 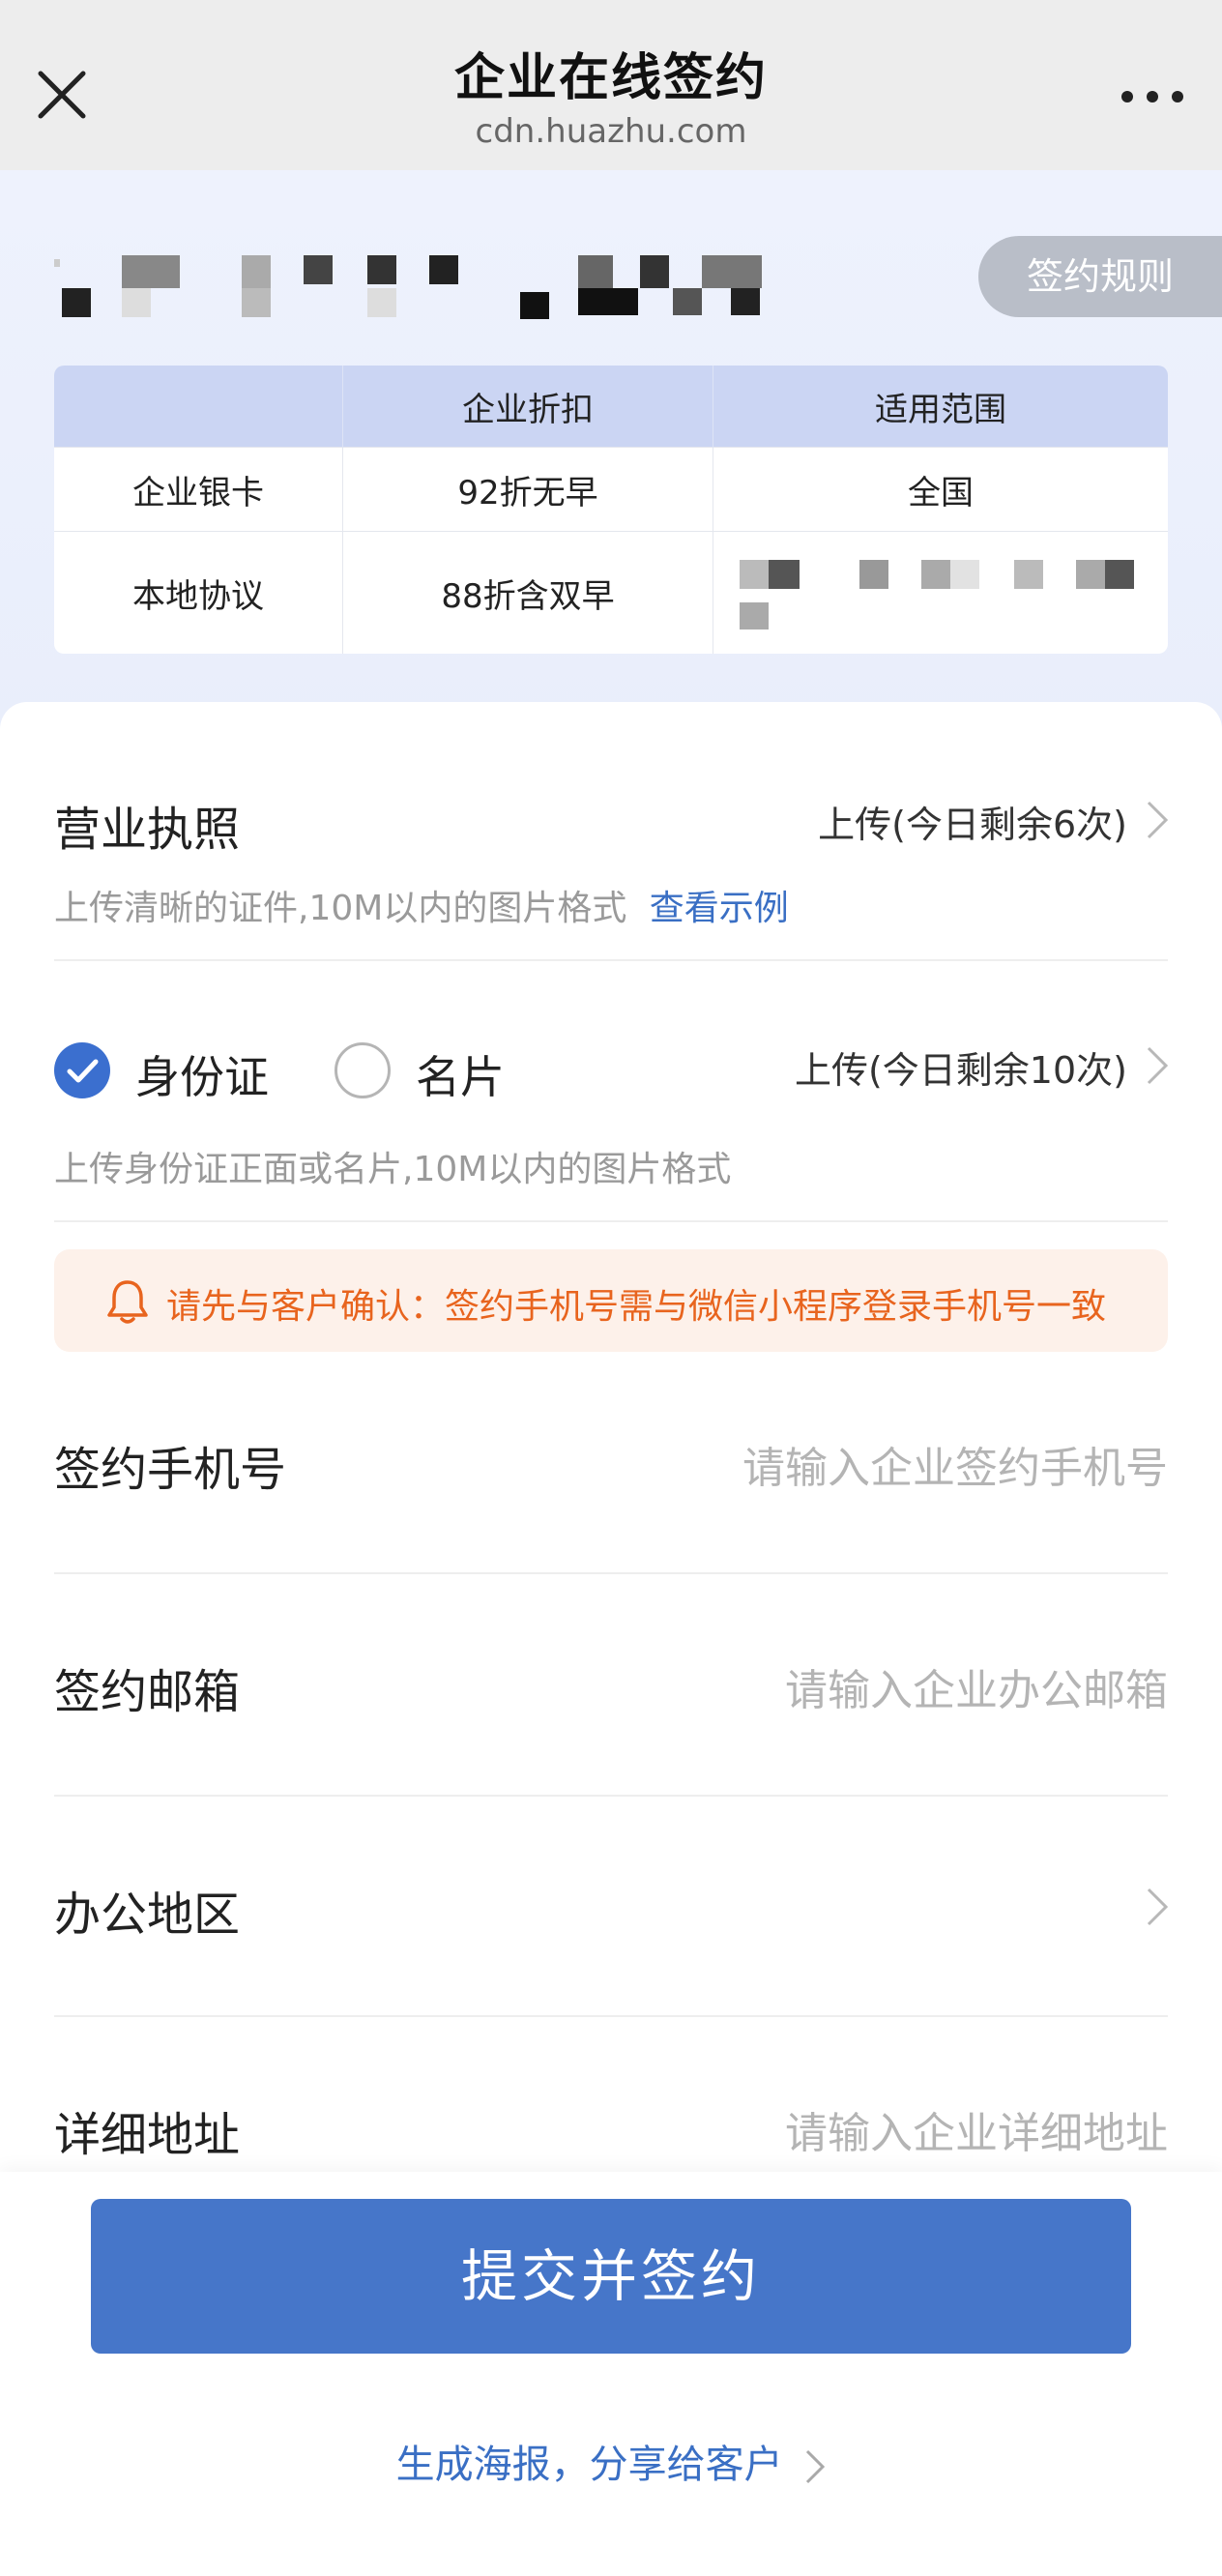 What do you see at coordinates (148, 830) in the screenshot?
I see `license-title: 营业执照` at bounding box center [148, 830].